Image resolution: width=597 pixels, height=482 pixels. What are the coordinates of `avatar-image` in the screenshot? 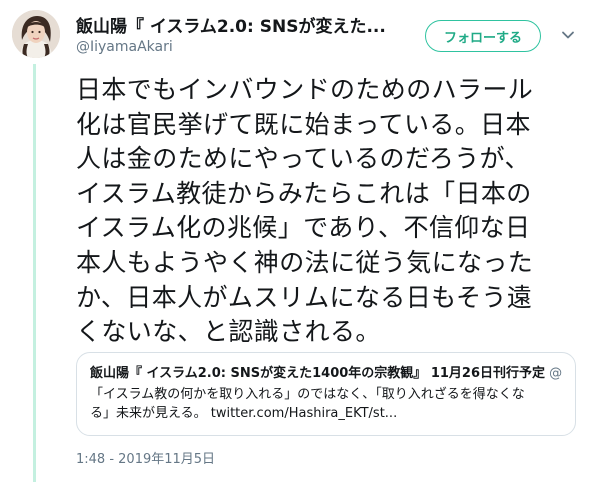 It's located at (36, 34).